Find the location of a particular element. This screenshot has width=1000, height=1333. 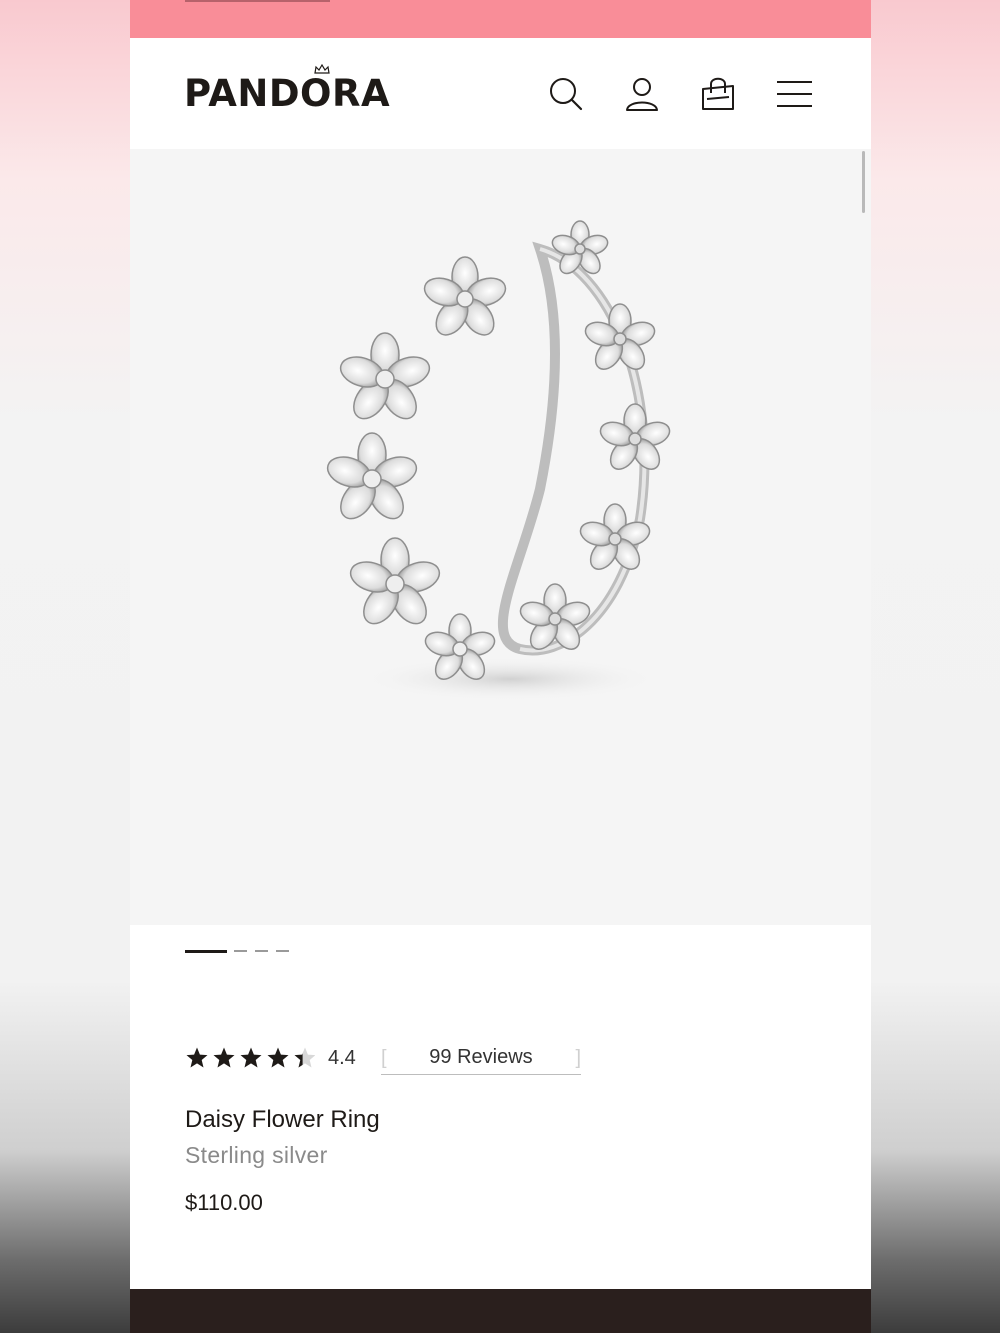

daisy-ring-image is located at coordinates (498, 460).